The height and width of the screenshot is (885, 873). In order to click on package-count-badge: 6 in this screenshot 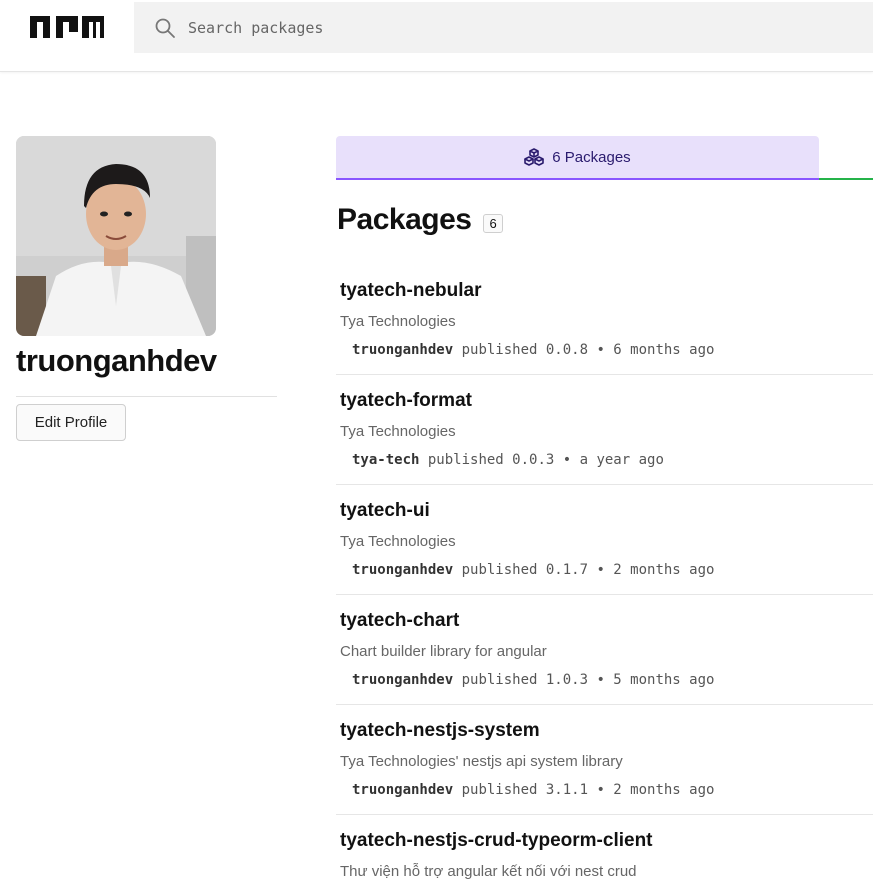, I will do `click(493, 223)`.